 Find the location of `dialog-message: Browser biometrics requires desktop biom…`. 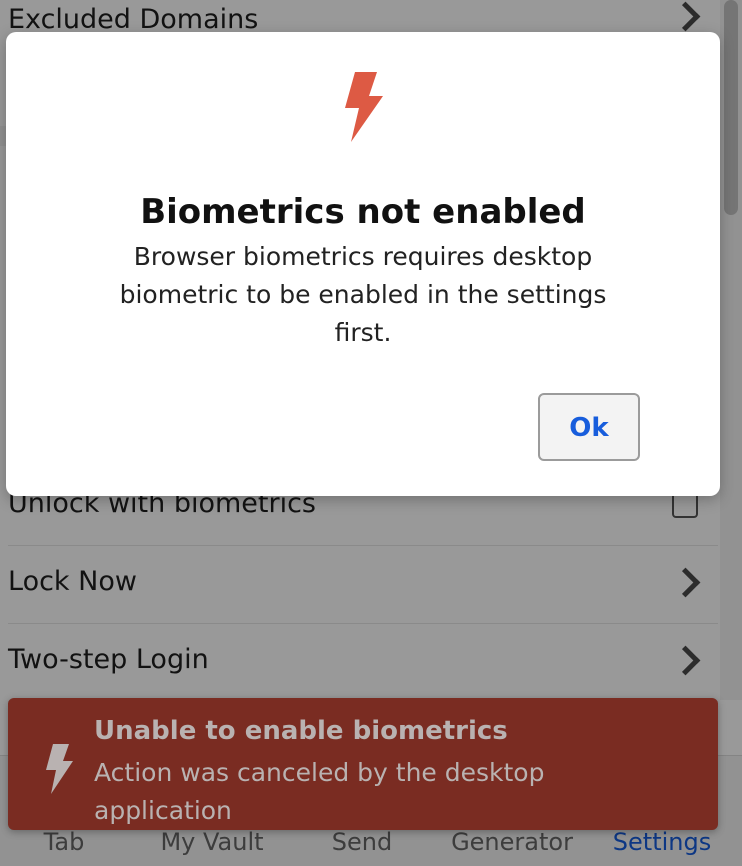

dialog-message: Browser biometrics requires desktop biom… is located at coordinates (363, 294).